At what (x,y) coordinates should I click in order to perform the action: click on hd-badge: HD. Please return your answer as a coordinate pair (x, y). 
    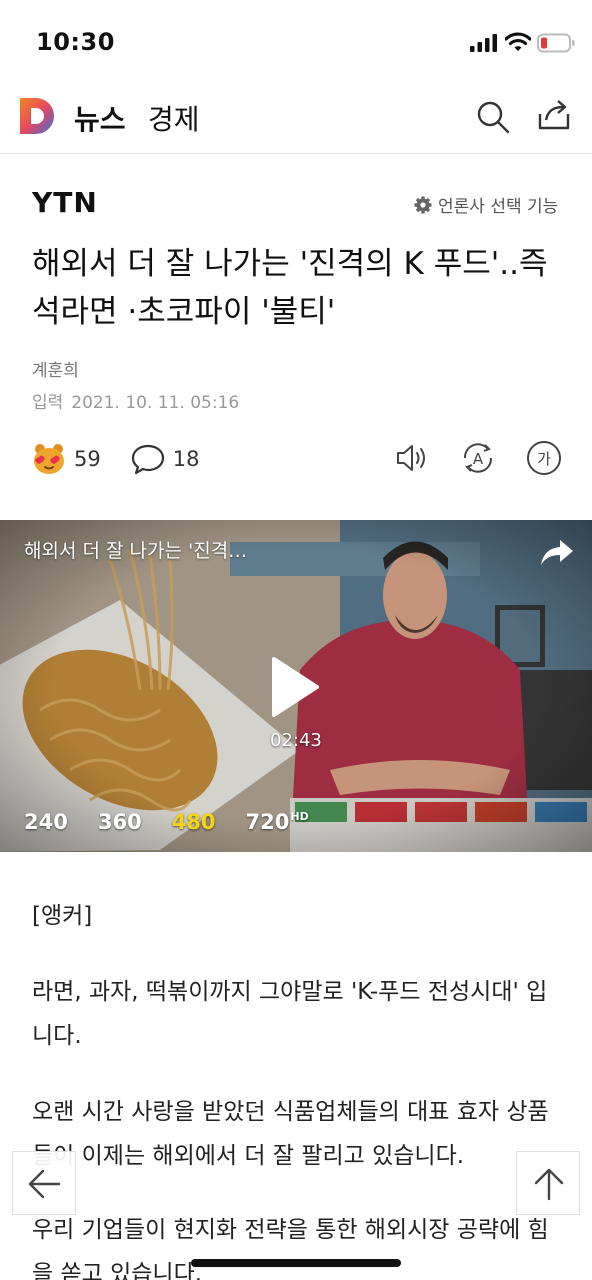
    Looking at the image, I should click on (299, 816).